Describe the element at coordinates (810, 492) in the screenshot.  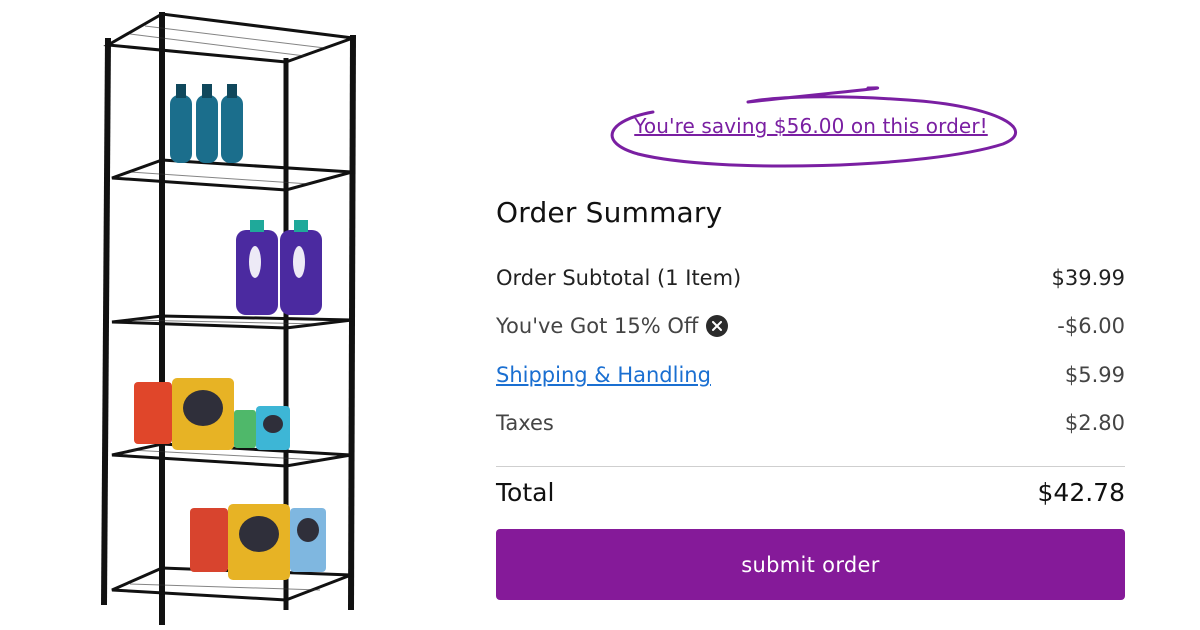
I see `total-row: Total $42.78` at that location.